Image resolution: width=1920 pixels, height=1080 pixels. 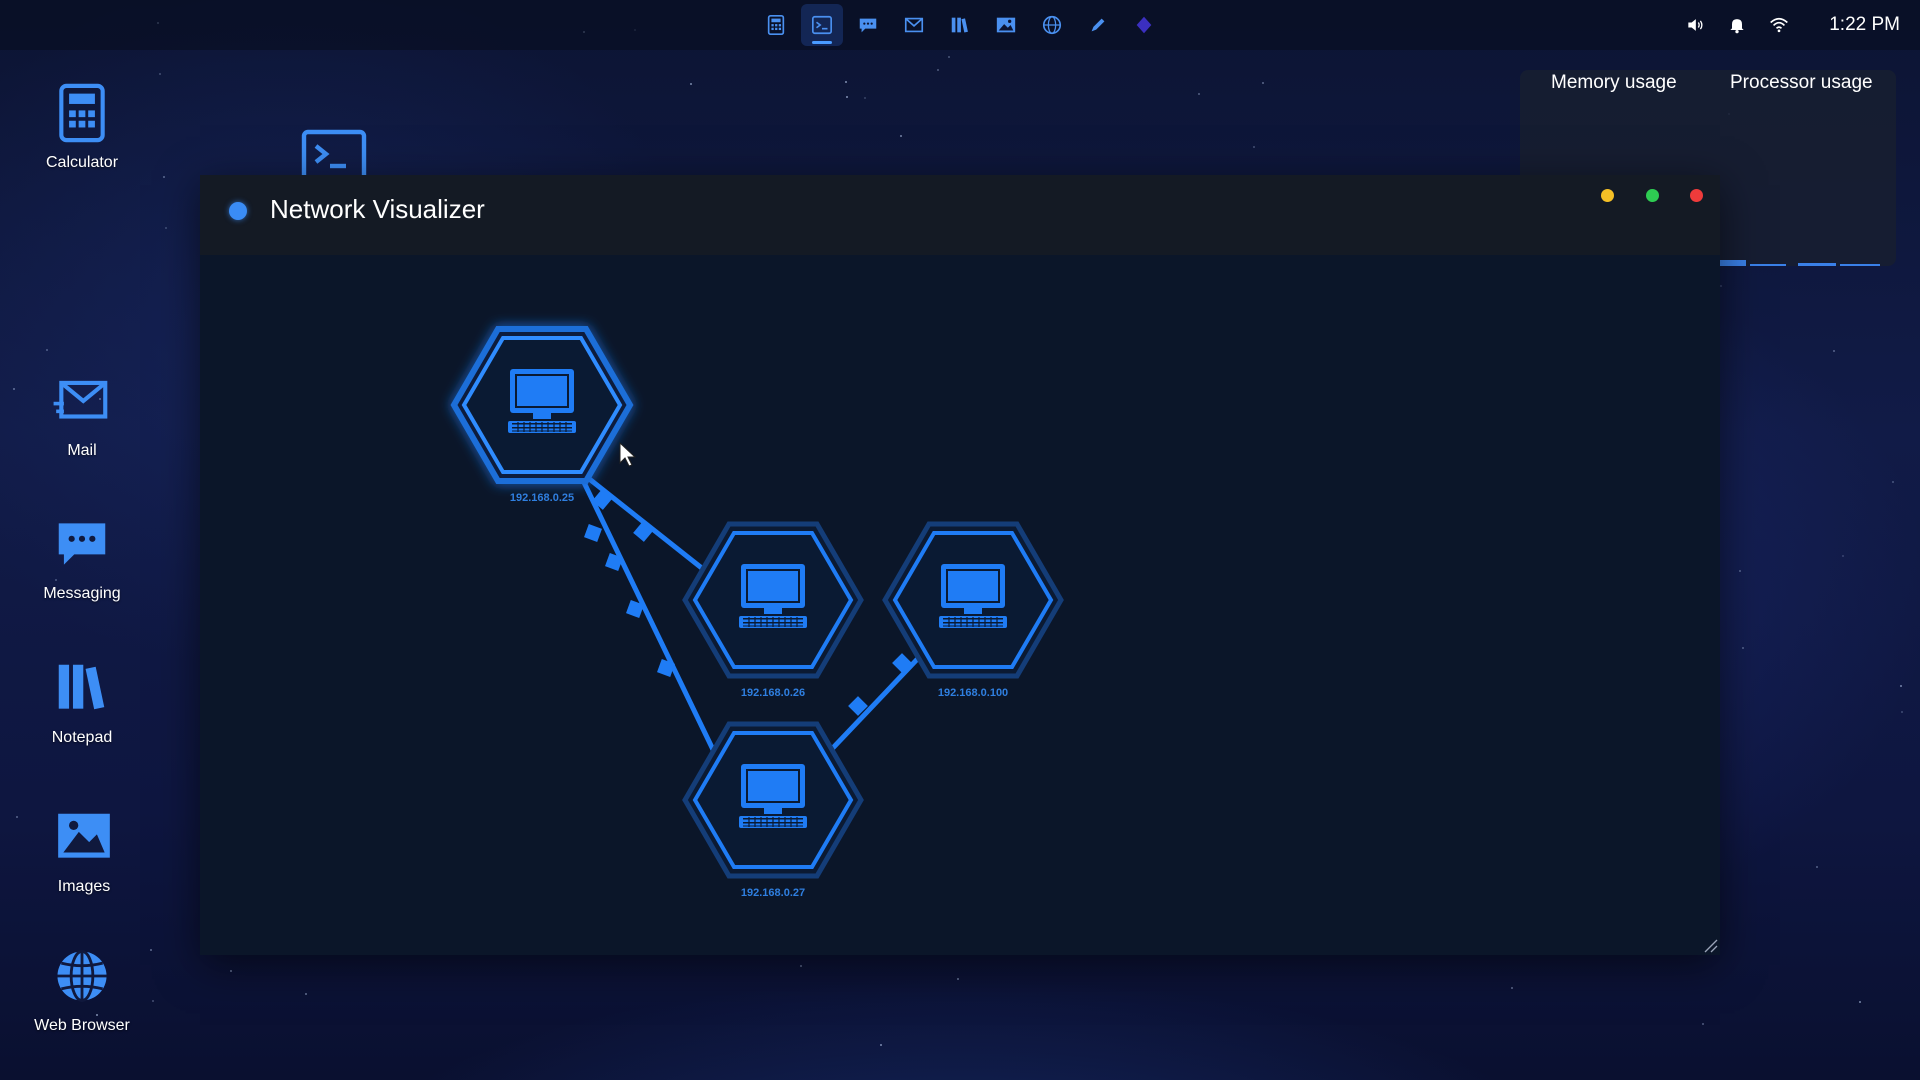 I want to click on system-tray: 1:22 PM, so click(x=1792, y=25).